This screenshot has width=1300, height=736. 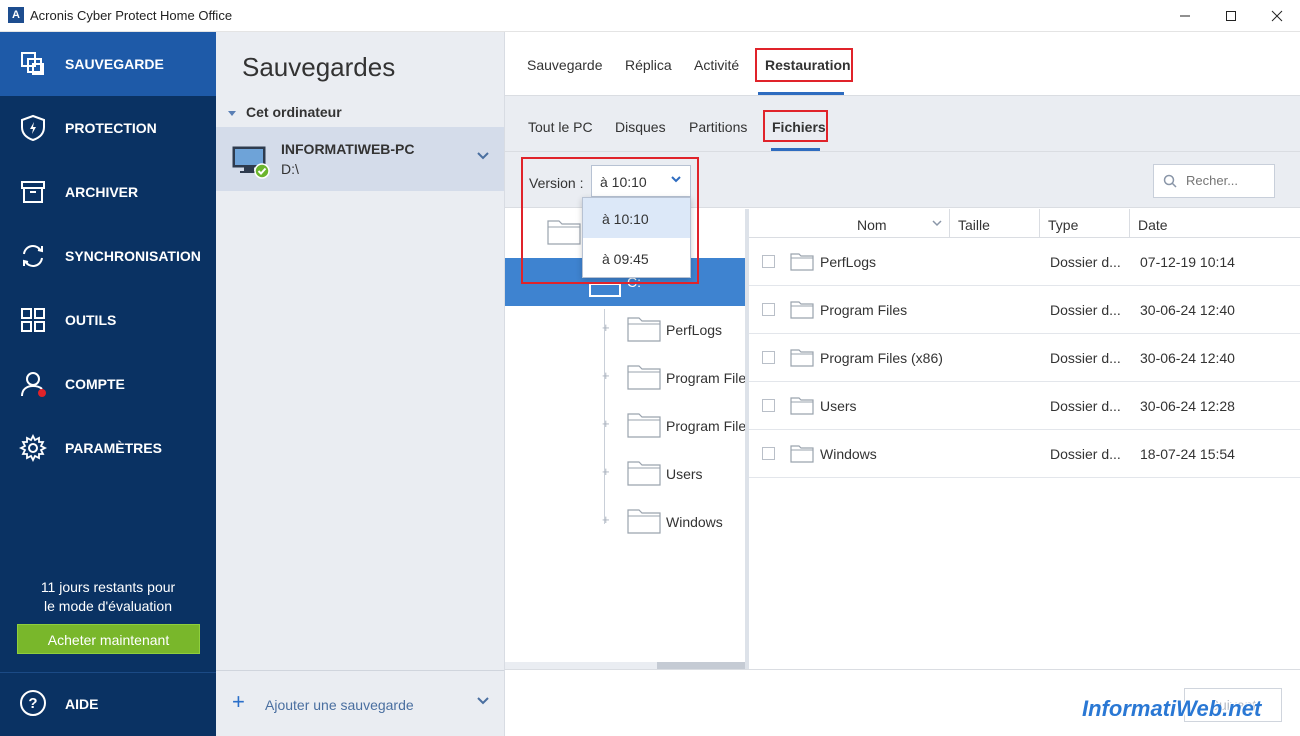 What do you see at coordinates (1187, 406) in the screenshot?
I see `file-date: 30-06-24 12:28` at bounding box center [1187, 406].